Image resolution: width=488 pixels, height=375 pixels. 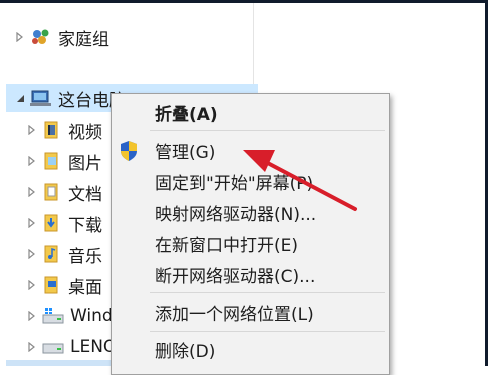 I want to click on menu-item-label: 添加一个网络位置(L), so click(x=234, y=314).